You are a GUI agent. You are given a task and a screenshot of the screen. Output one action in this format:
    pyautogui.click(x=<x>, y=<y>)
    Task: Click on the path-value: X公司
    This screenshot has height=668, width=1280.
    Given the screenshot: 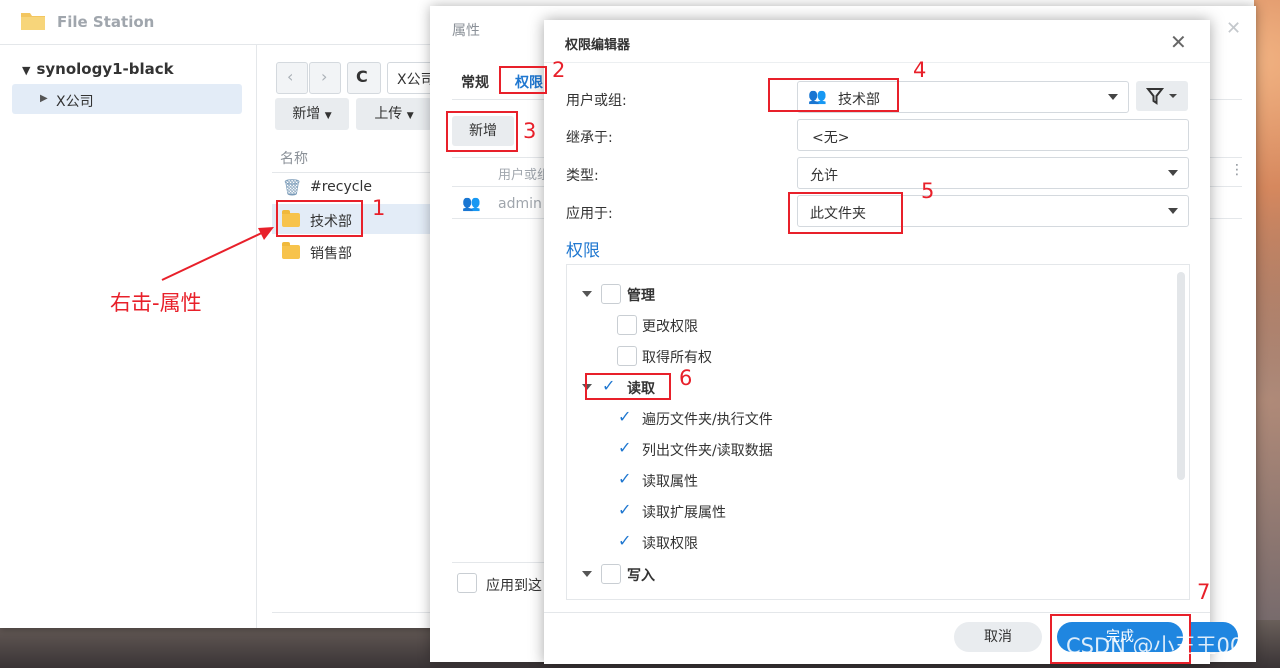 What is the action you would take?
    pyautogui.click(x=416, y=80)
    